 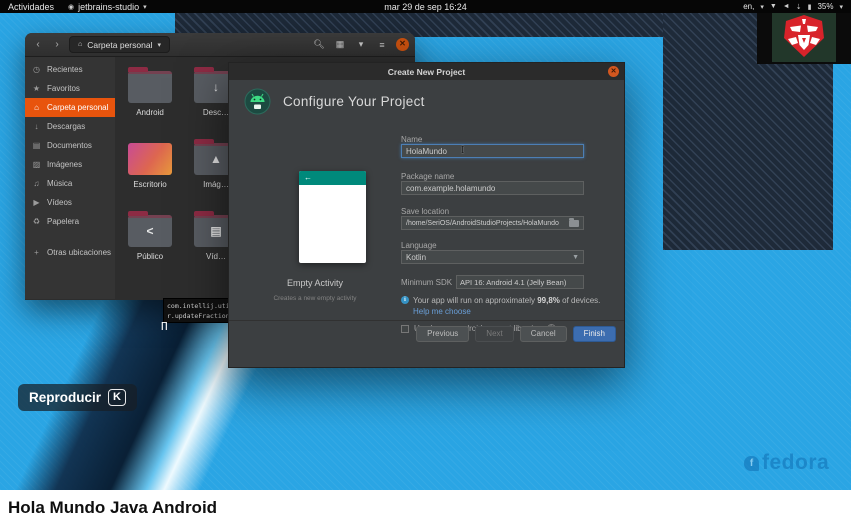 What do you see at coordinates (793, 6) in the screenshot?
I see `status-tray: en, ▾ ▼ ◄ ⇣ ▮ 35% ▾` at bounding box center [793, 6].